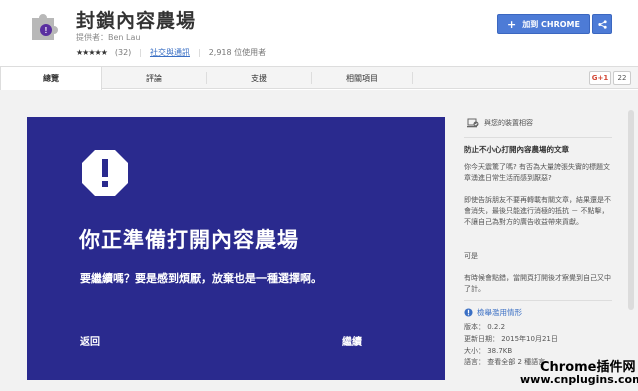 The width and height of the screenshot is (638, 391). I want to click on screenshot-continue-label: 繼續, so click(352, 342).